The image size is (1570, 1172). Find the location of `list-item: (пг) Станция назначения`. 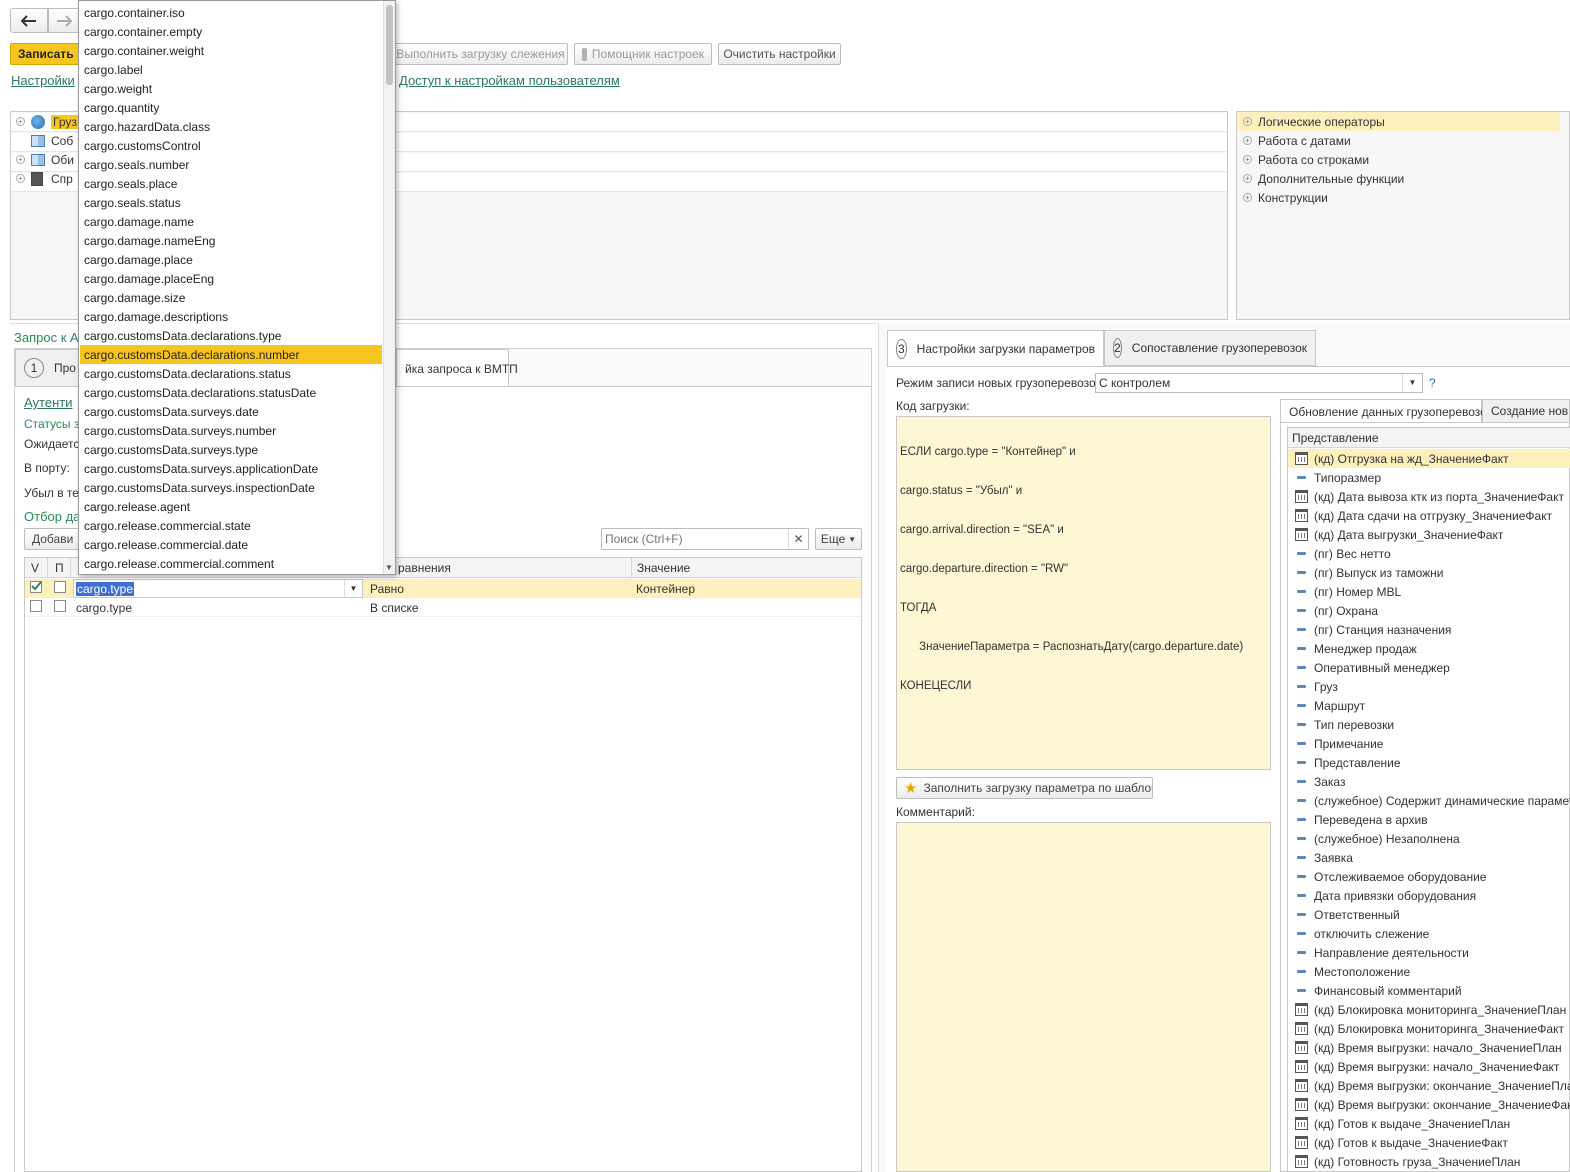

list-item: (пг) Станция назначения is located at coordinates (1429, 629).